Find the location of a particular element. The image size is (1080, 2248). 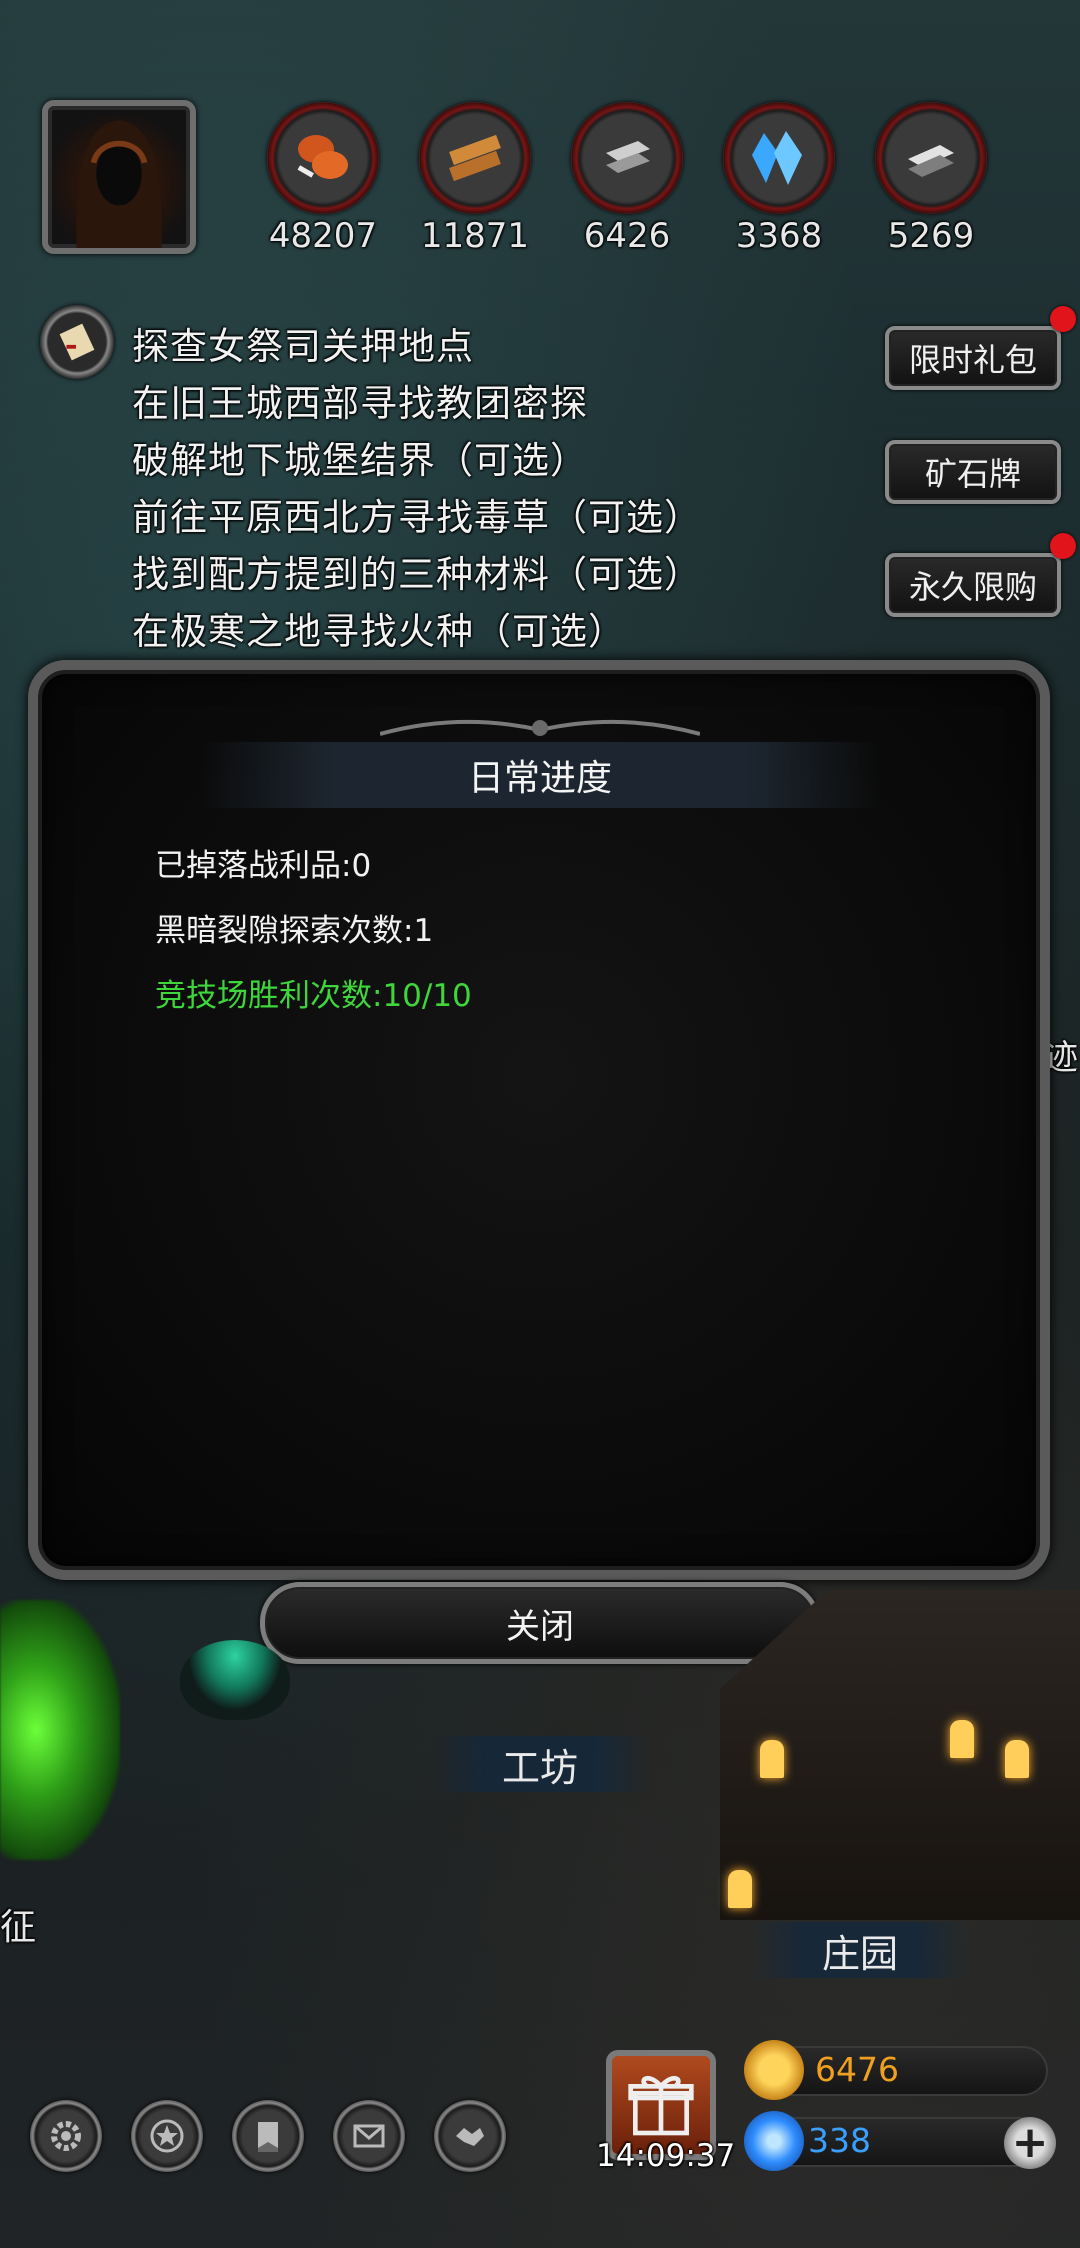

resource-wood: 11871 is located at coordinates (475, 179).